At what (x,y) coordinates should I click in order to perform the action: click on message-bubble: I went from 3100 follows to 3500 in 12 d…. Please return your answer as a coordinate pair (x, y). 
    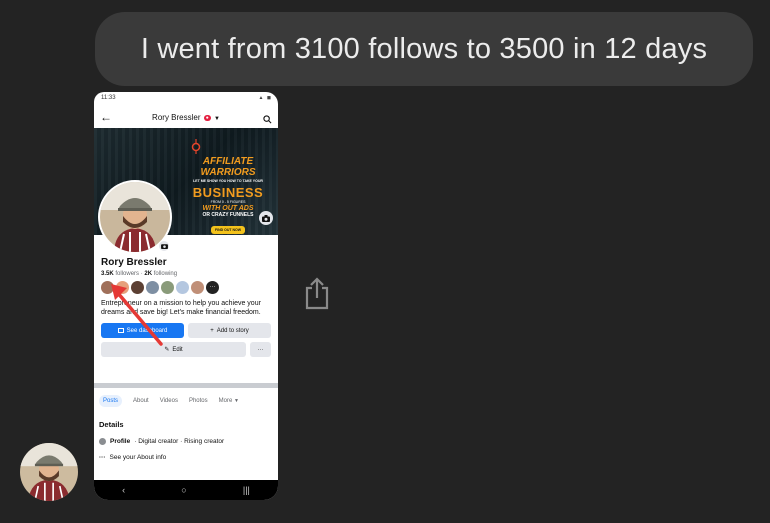
    Looking at the image, I should click on (424, 49).